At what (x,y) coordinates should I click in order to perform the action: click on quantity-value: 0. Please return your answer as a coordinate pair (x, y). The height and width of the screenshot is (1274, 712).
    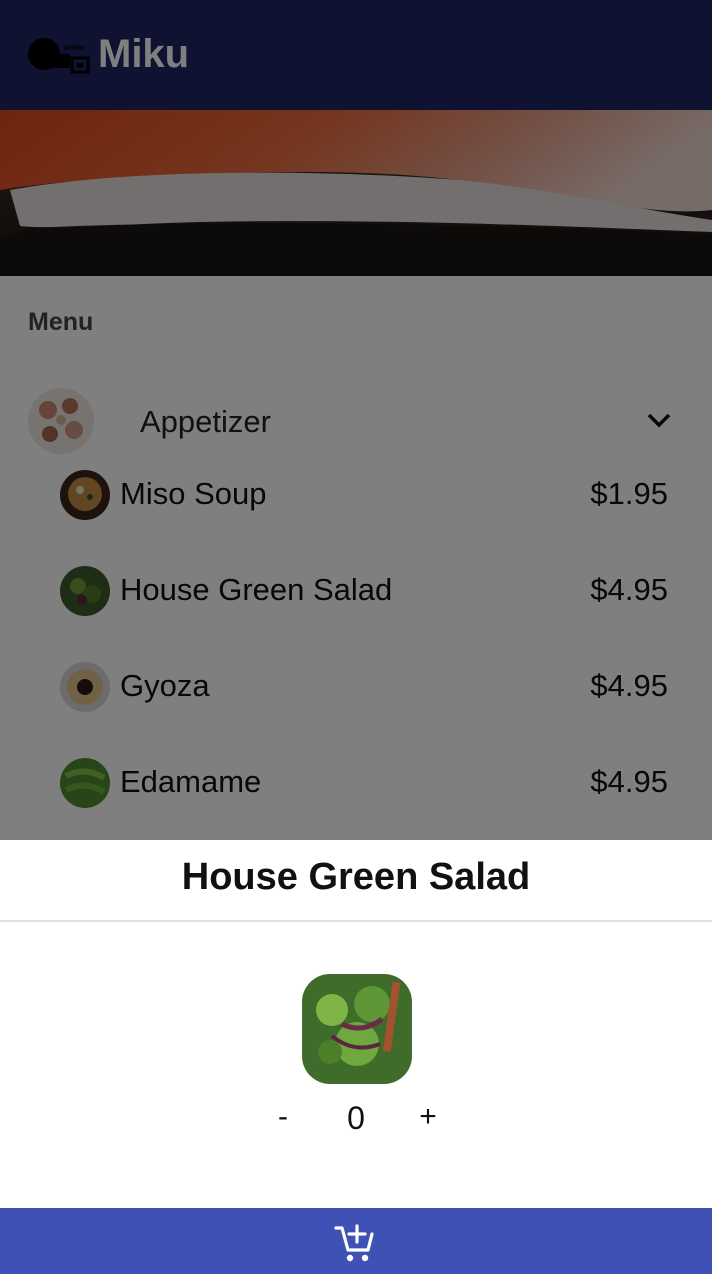
    Looking at the image, I should click on (356, 1118).